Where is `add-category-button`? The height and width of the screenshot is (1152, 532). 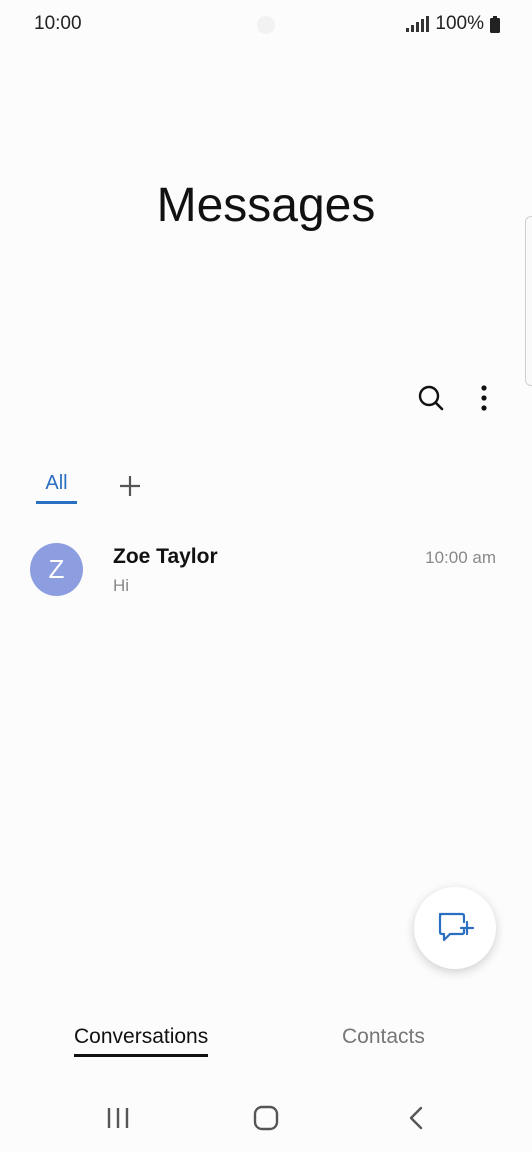
add-category-button is located at coordinates (130, 486).